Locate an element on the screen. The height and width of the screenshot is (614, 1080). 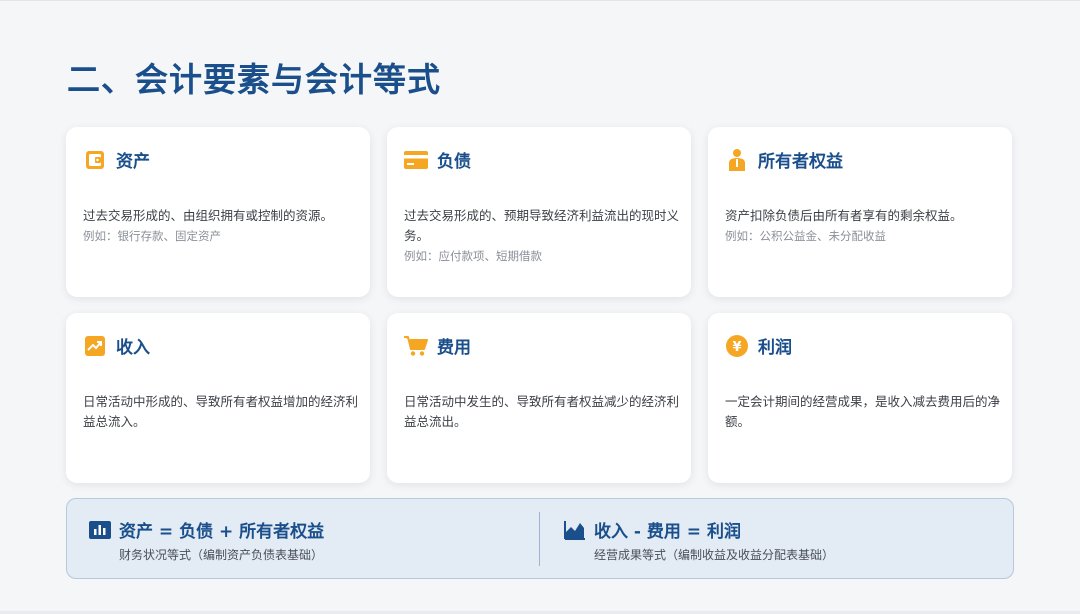
card-description: 过去交易形成的、由组织拥有或控制的资源。 is located at coordinates (208, 215).